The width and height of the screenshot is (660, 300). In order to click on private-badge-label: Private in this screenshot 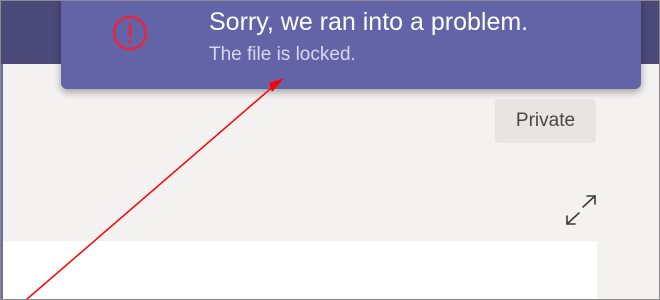, I will do `click(545, 120)`.